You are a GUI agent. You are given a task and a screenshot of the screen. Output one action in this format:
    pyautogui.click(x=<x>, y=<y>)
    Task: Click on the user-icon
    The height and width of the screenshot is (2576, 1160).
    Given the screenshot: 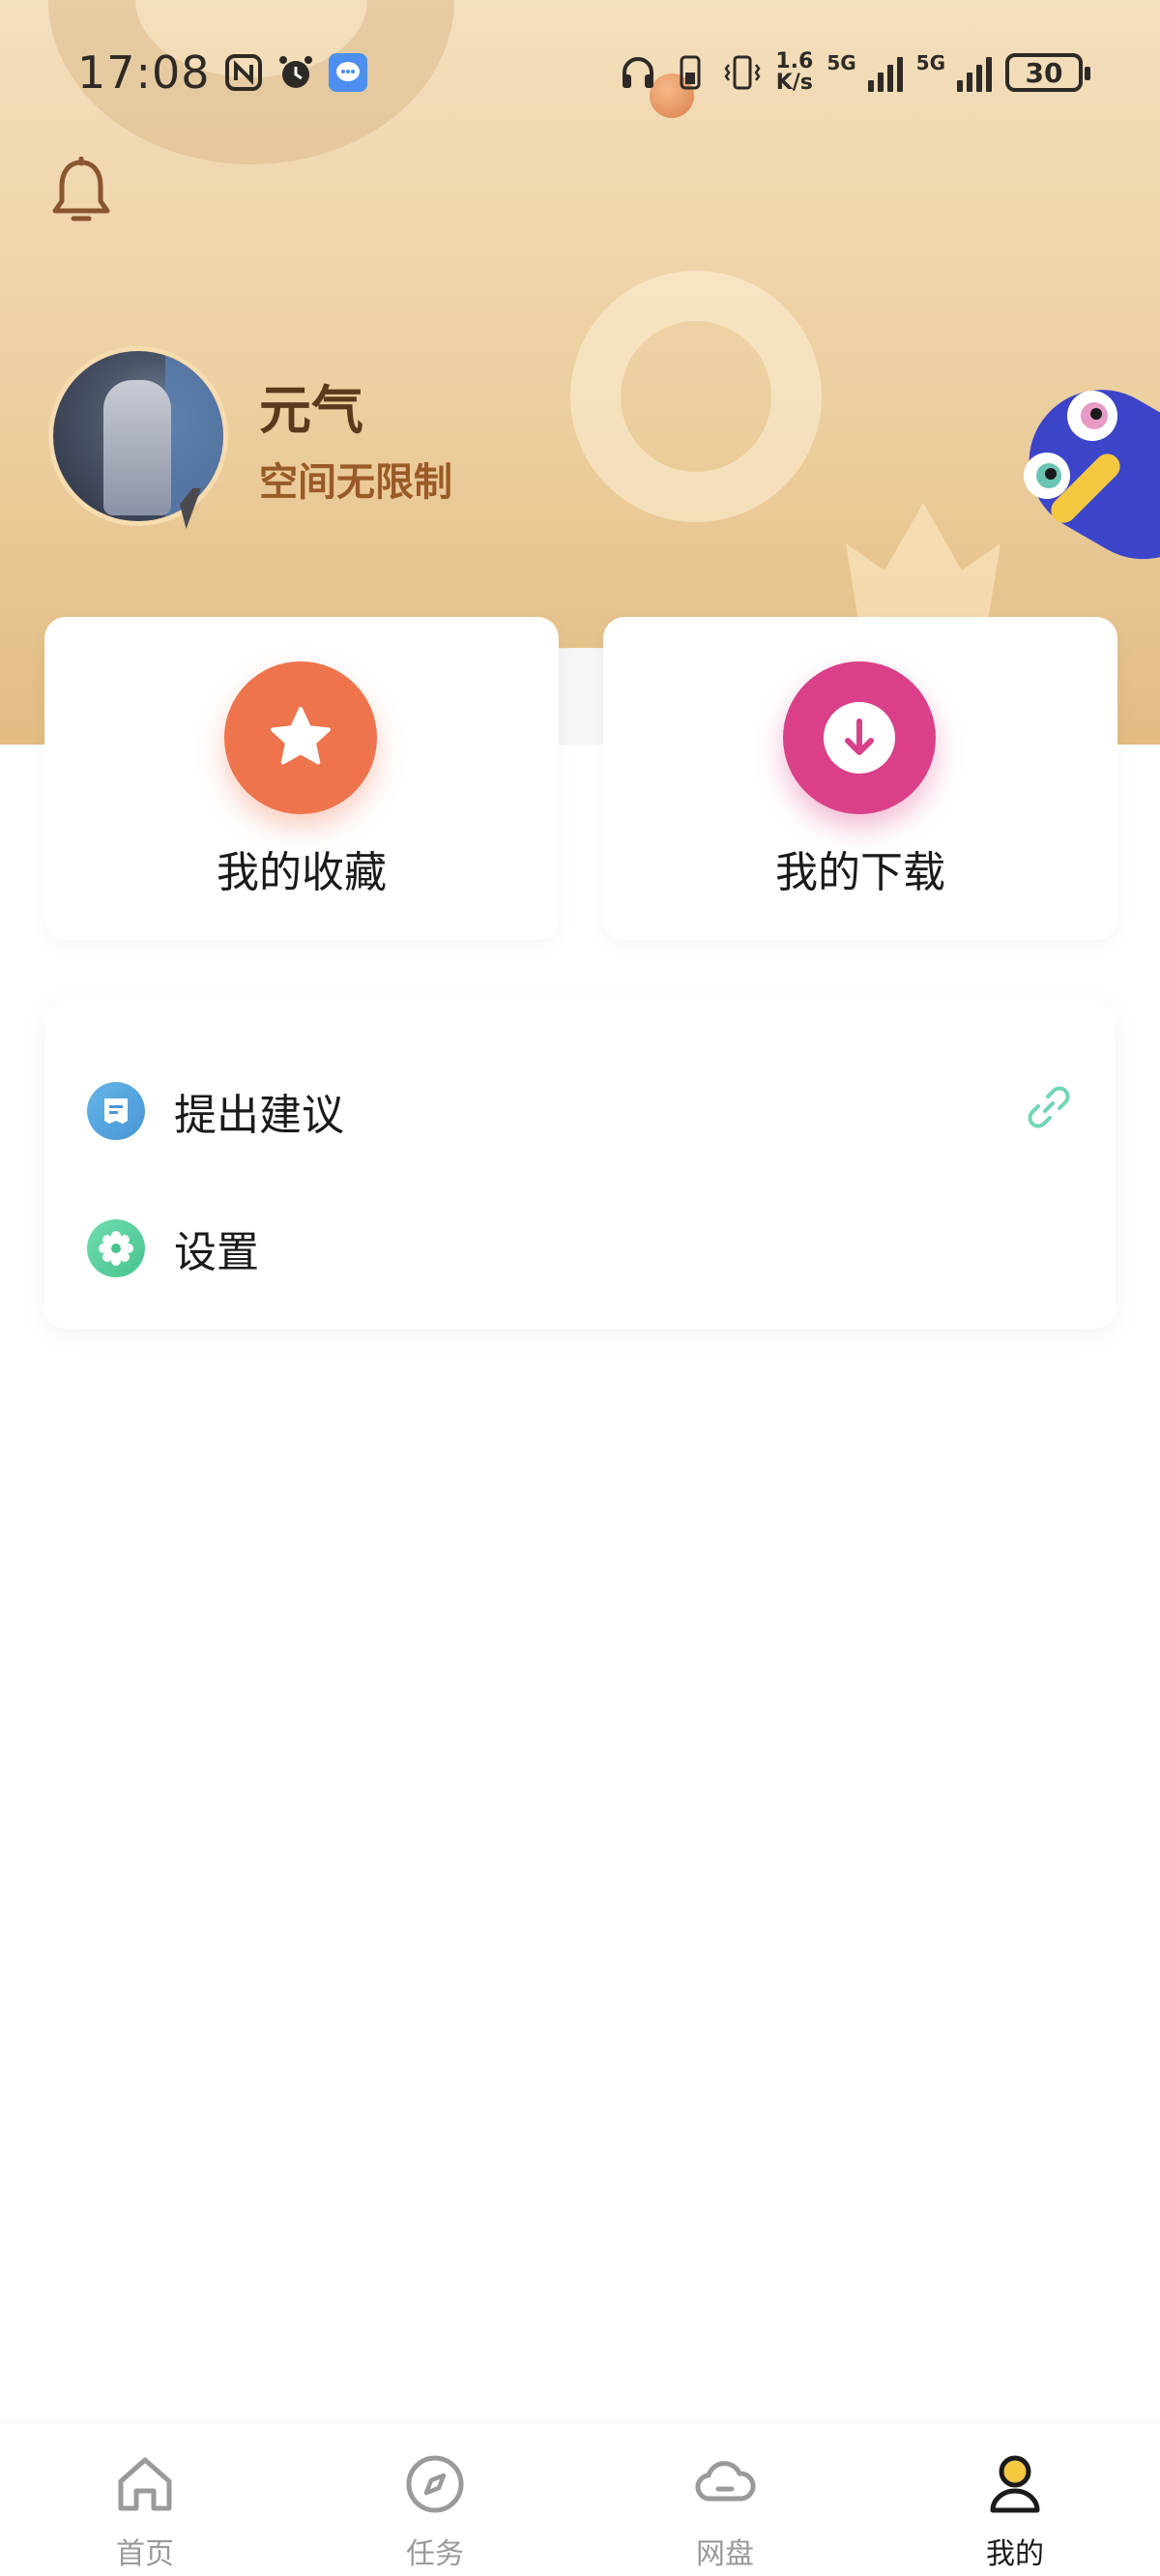 What is the action you would take?
    pyautogui.click(x=1015, y=2484)
    